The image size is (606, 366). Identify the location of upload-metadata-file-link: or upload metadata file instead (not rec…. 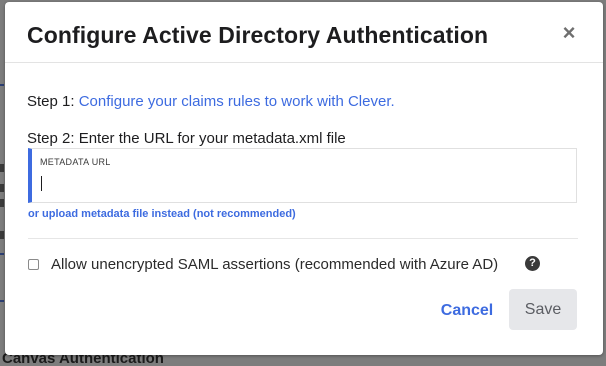
(162, 214).